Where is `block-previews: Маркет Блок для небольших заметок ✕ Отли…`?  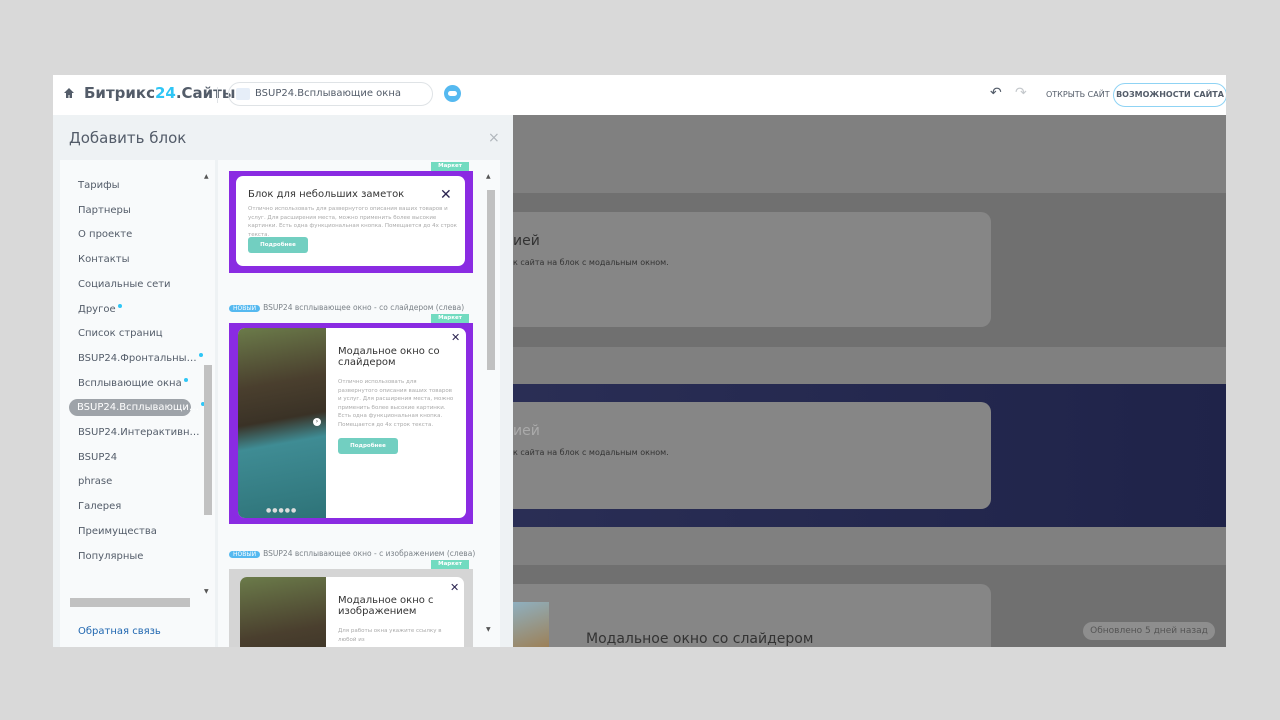 block-previews: Маркет Блок для небольших заметок ✕ Отли… is located at coordinates (359, 403).